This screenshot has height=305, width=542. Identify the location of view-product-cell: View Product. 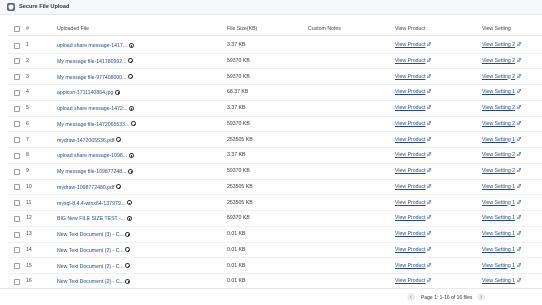
(413, 187).